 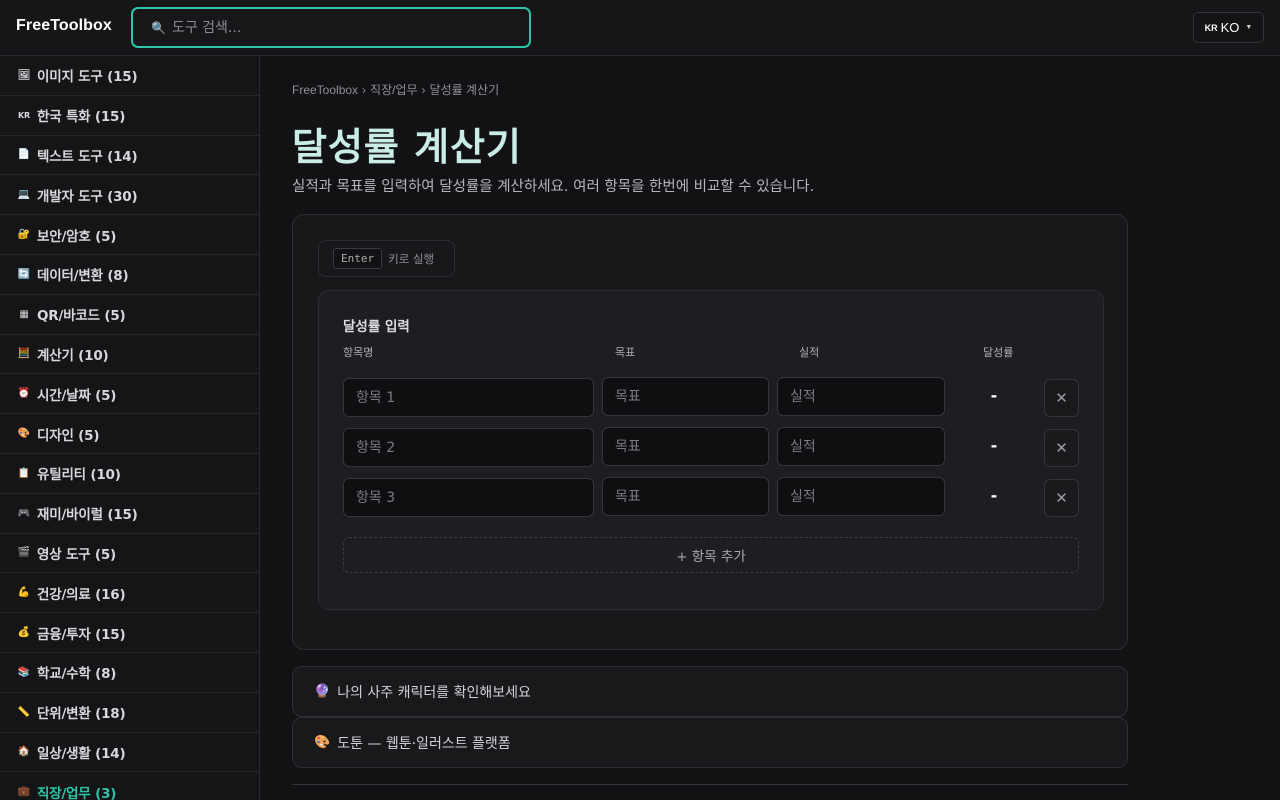 I want to click on breadcrumb-category: 직장/업무, so click(x=394, y=90).